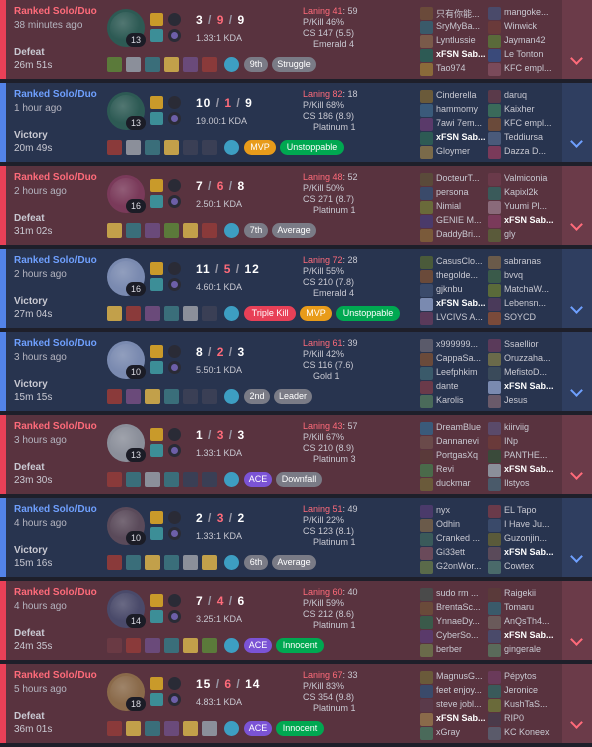 This screenshot has height=747, width=592. Describe the element at coordinates (524, 96) in the screenshot. I see `player-entry: daruq` at that location.